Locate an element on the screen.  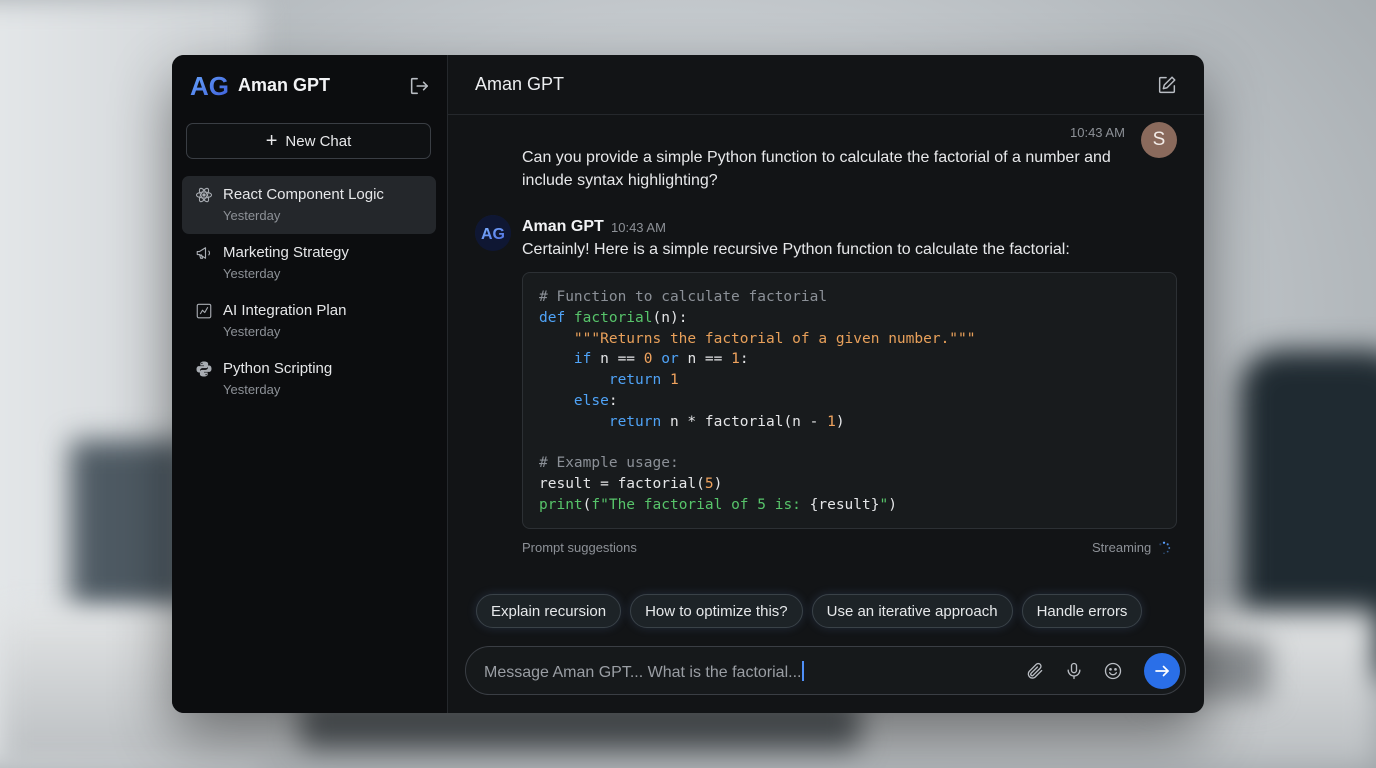
suggestion-chip: Handle errors is located at coordinates (1082, 611).